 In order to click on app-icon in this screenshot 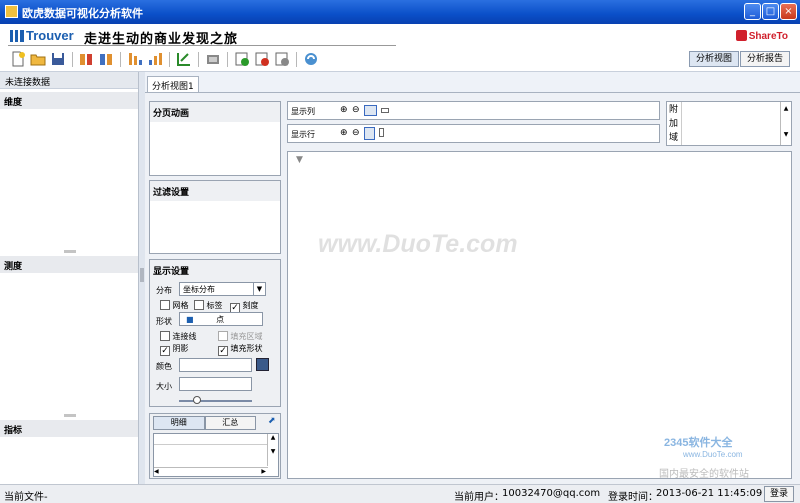, I will do `click(11, 11)`.